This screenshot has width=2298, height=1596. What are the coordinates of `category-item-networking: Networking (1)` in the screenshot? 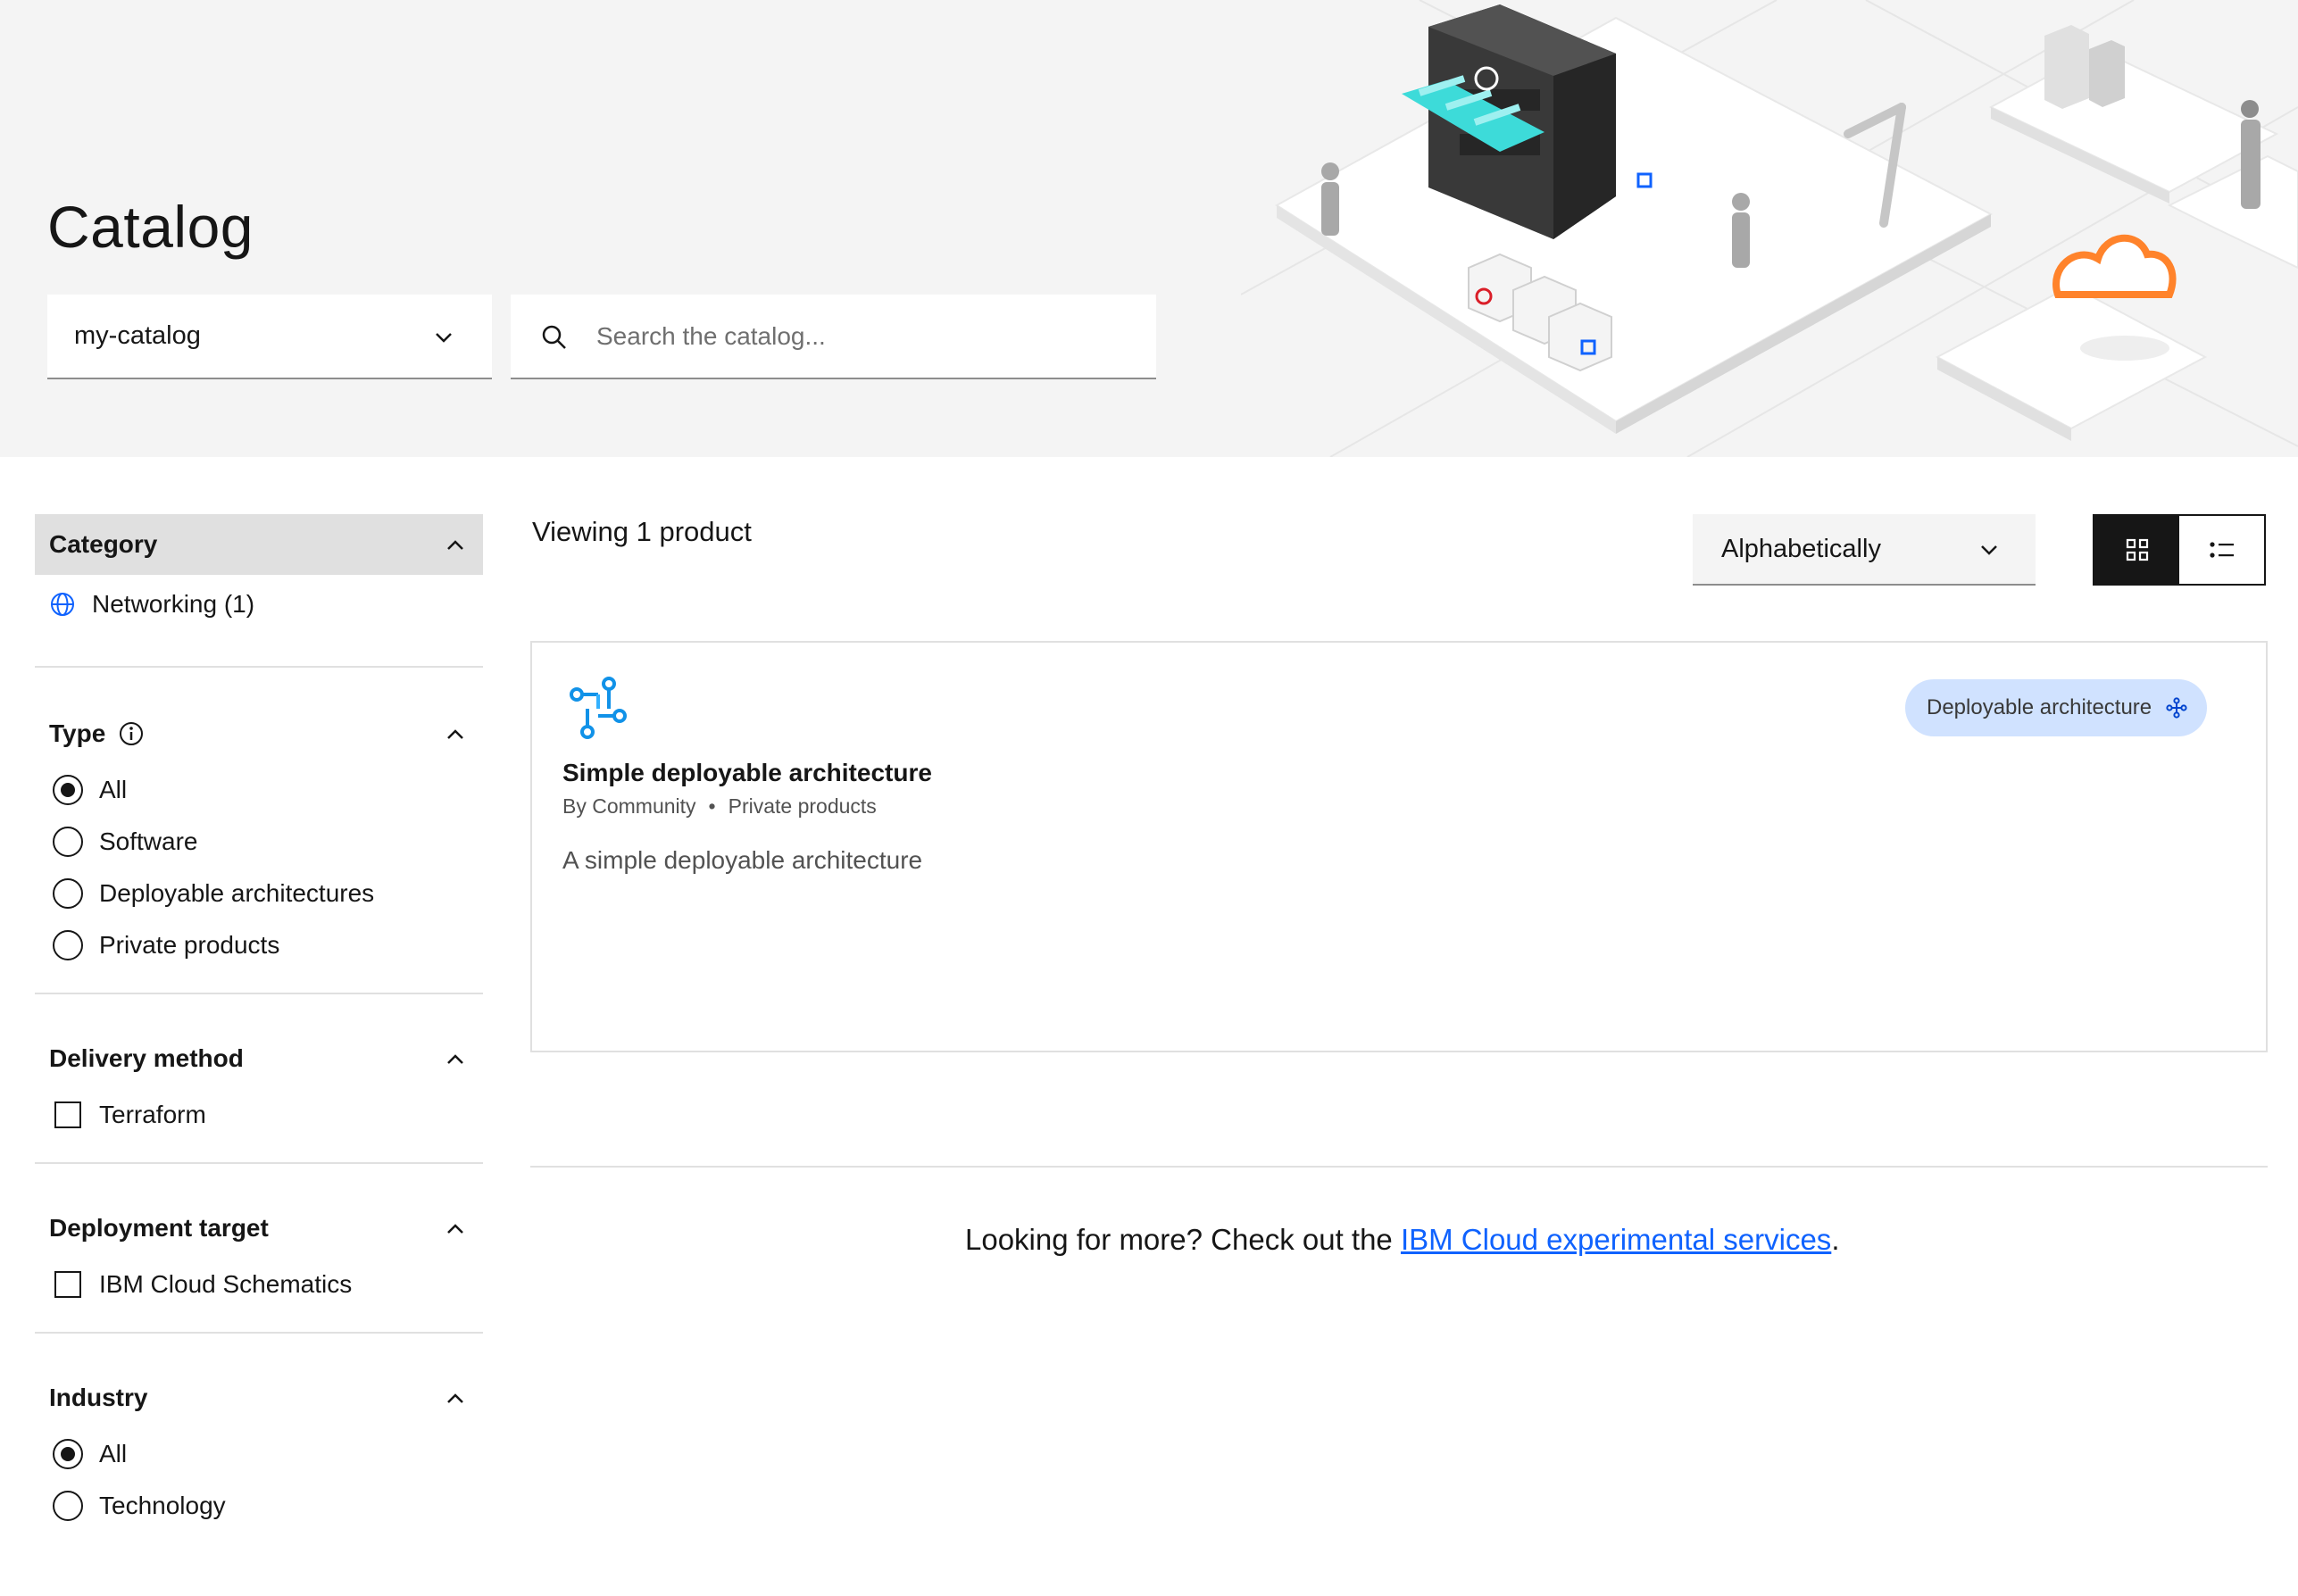 It's located at (259, 604).